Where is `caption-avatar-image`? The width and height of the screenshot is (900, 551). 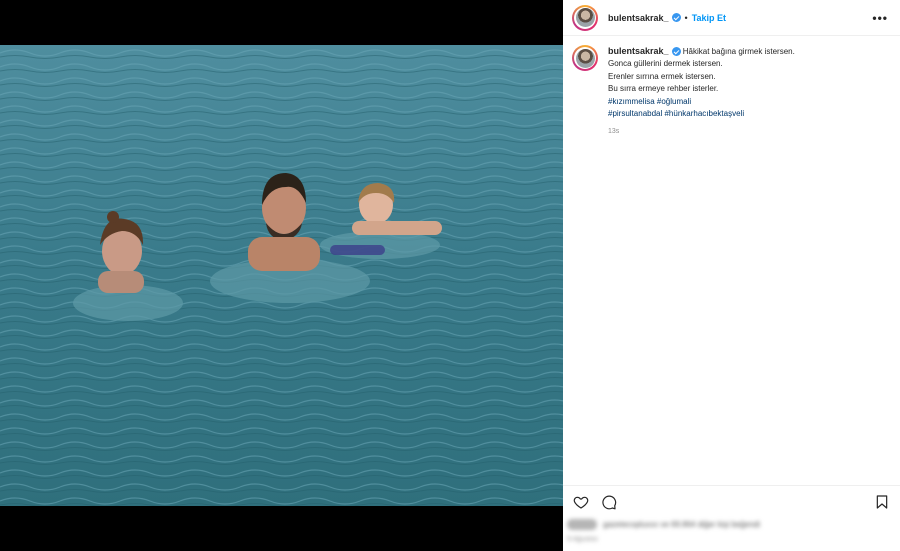
caption-avatar-image is located at coordinates (585, 58).